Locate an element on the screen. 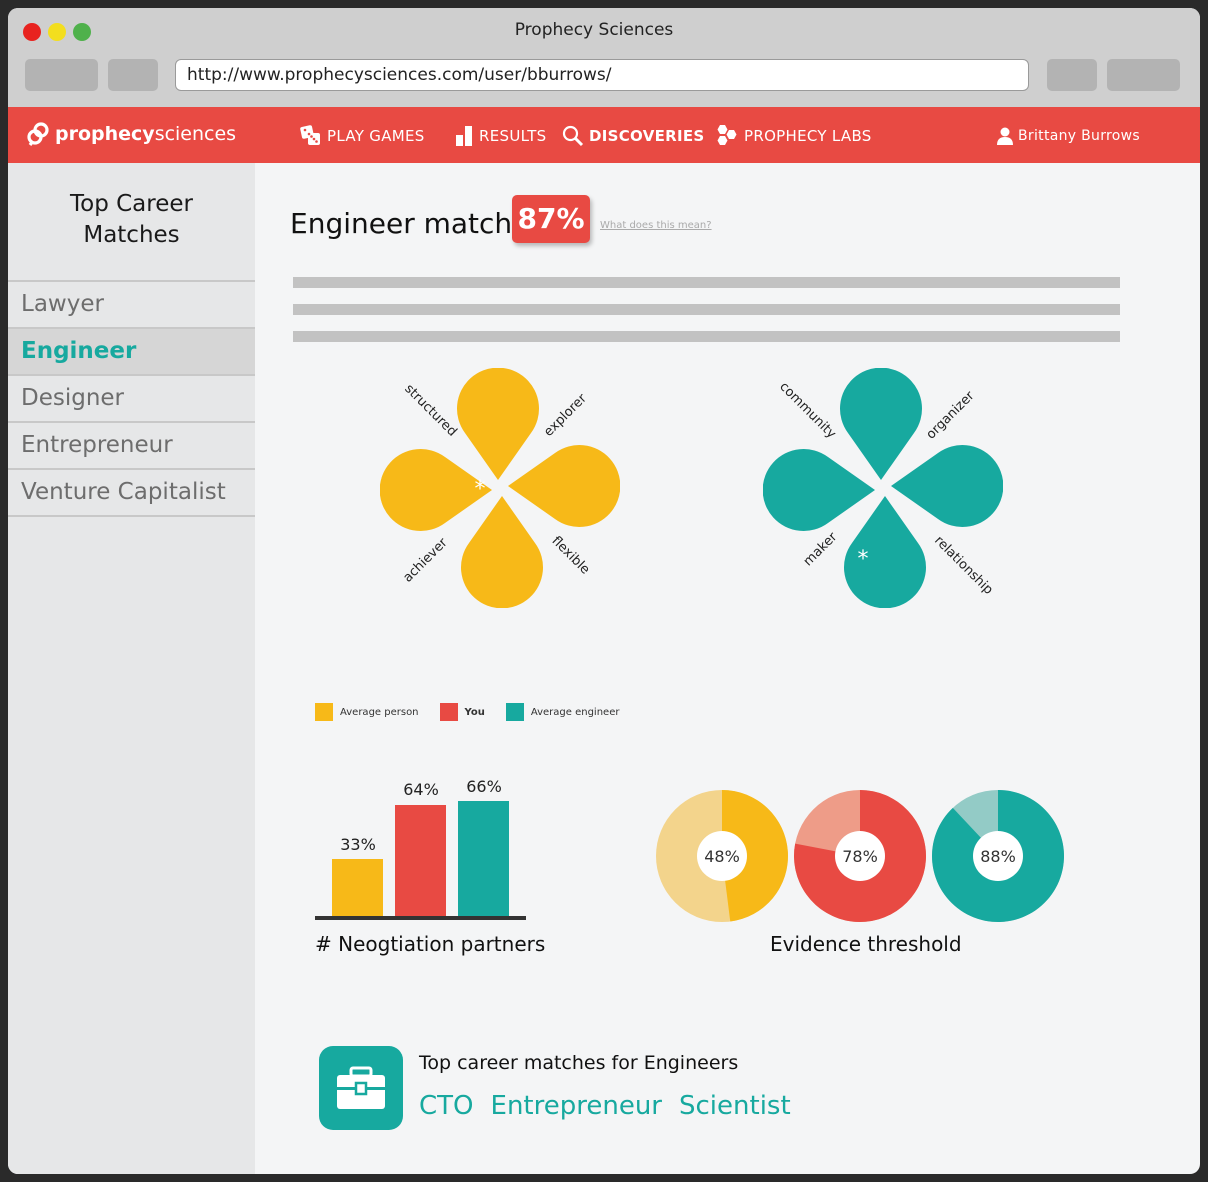 The image size is (1208, 1182). legend-label: You is located at coordinates (474, 712).